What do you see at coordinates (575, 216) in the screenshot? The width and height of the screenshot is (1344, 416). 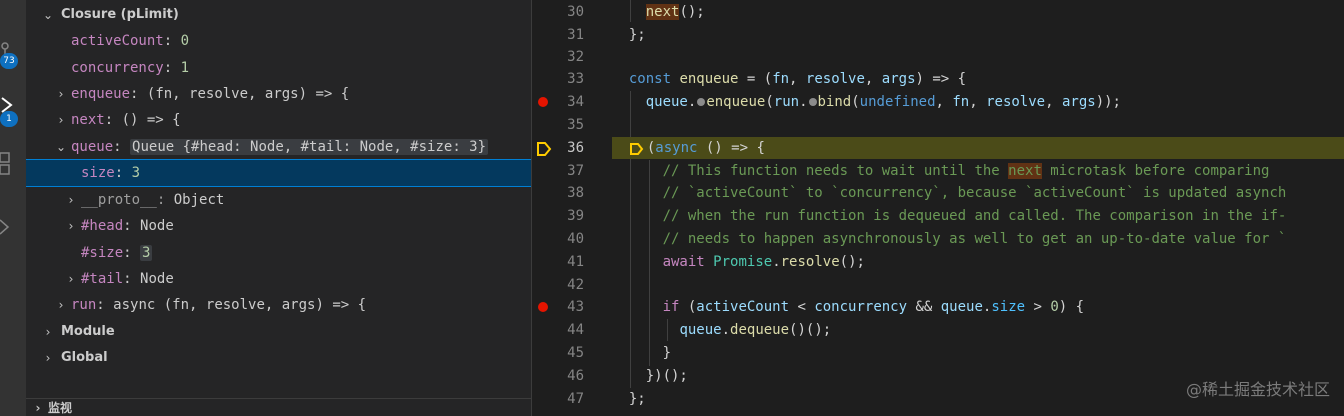 I see `line-number: 39` at bounding box center [575, 216].